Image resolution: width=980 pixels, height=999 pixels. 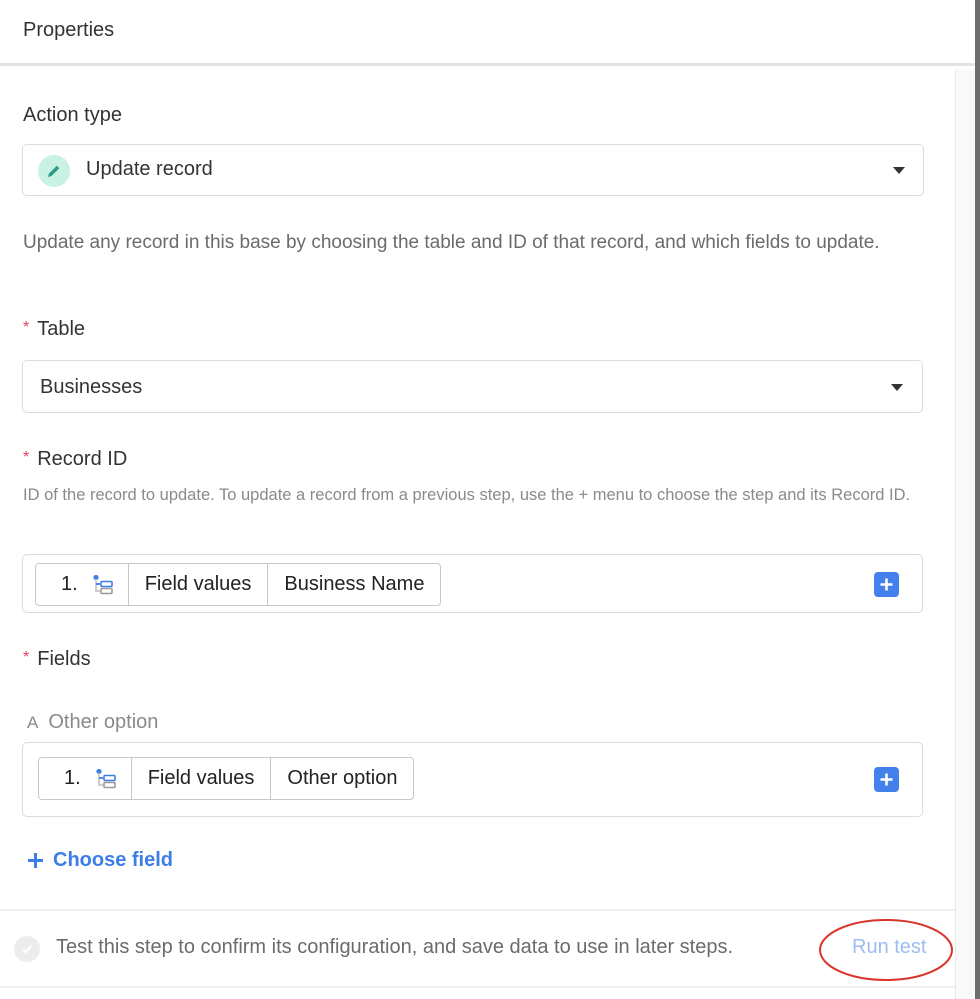 What do you see at coordinates (33, 722) in the screenshot?
I see `text-field-type-icon: A` at bounding box center [33, 722].